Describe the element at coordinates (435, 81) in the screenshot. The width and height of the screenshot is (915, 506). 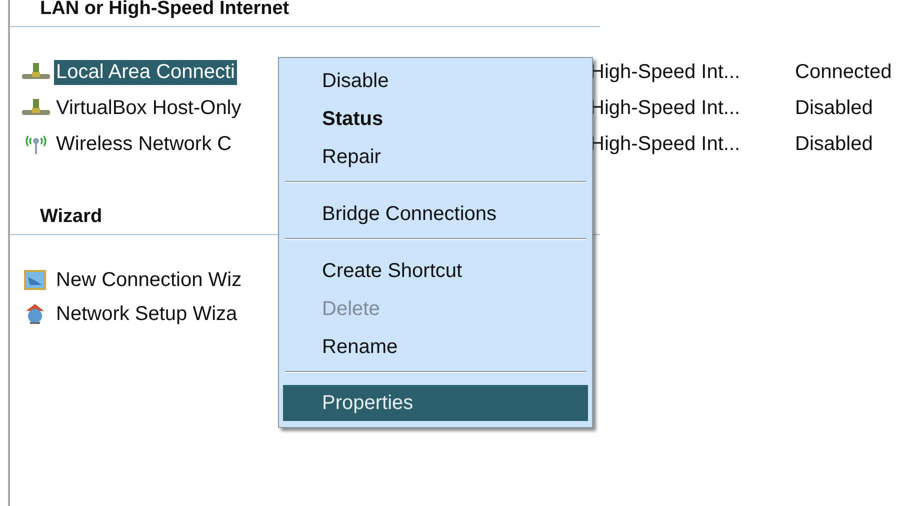
I see `menu-item: Disable` at that location.